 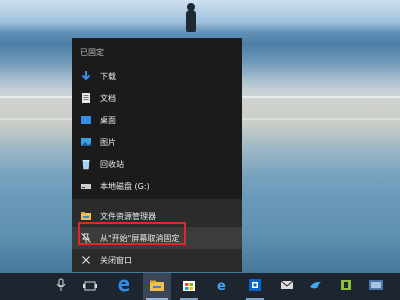 What do you see at coordinates (86, 142) in the screenshot?
I see `pictures-icon` at bounding box center [86, 142].